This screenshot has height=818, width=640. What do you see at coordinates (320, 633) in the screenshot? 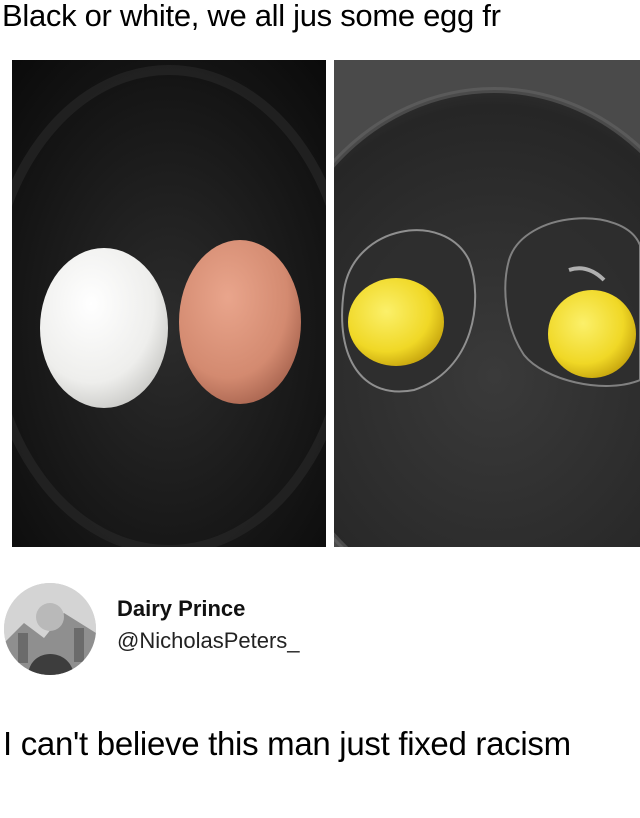
I see `tweet-header: Dairy Prince @NicholasPeters_` at bounding box center [320, 633].